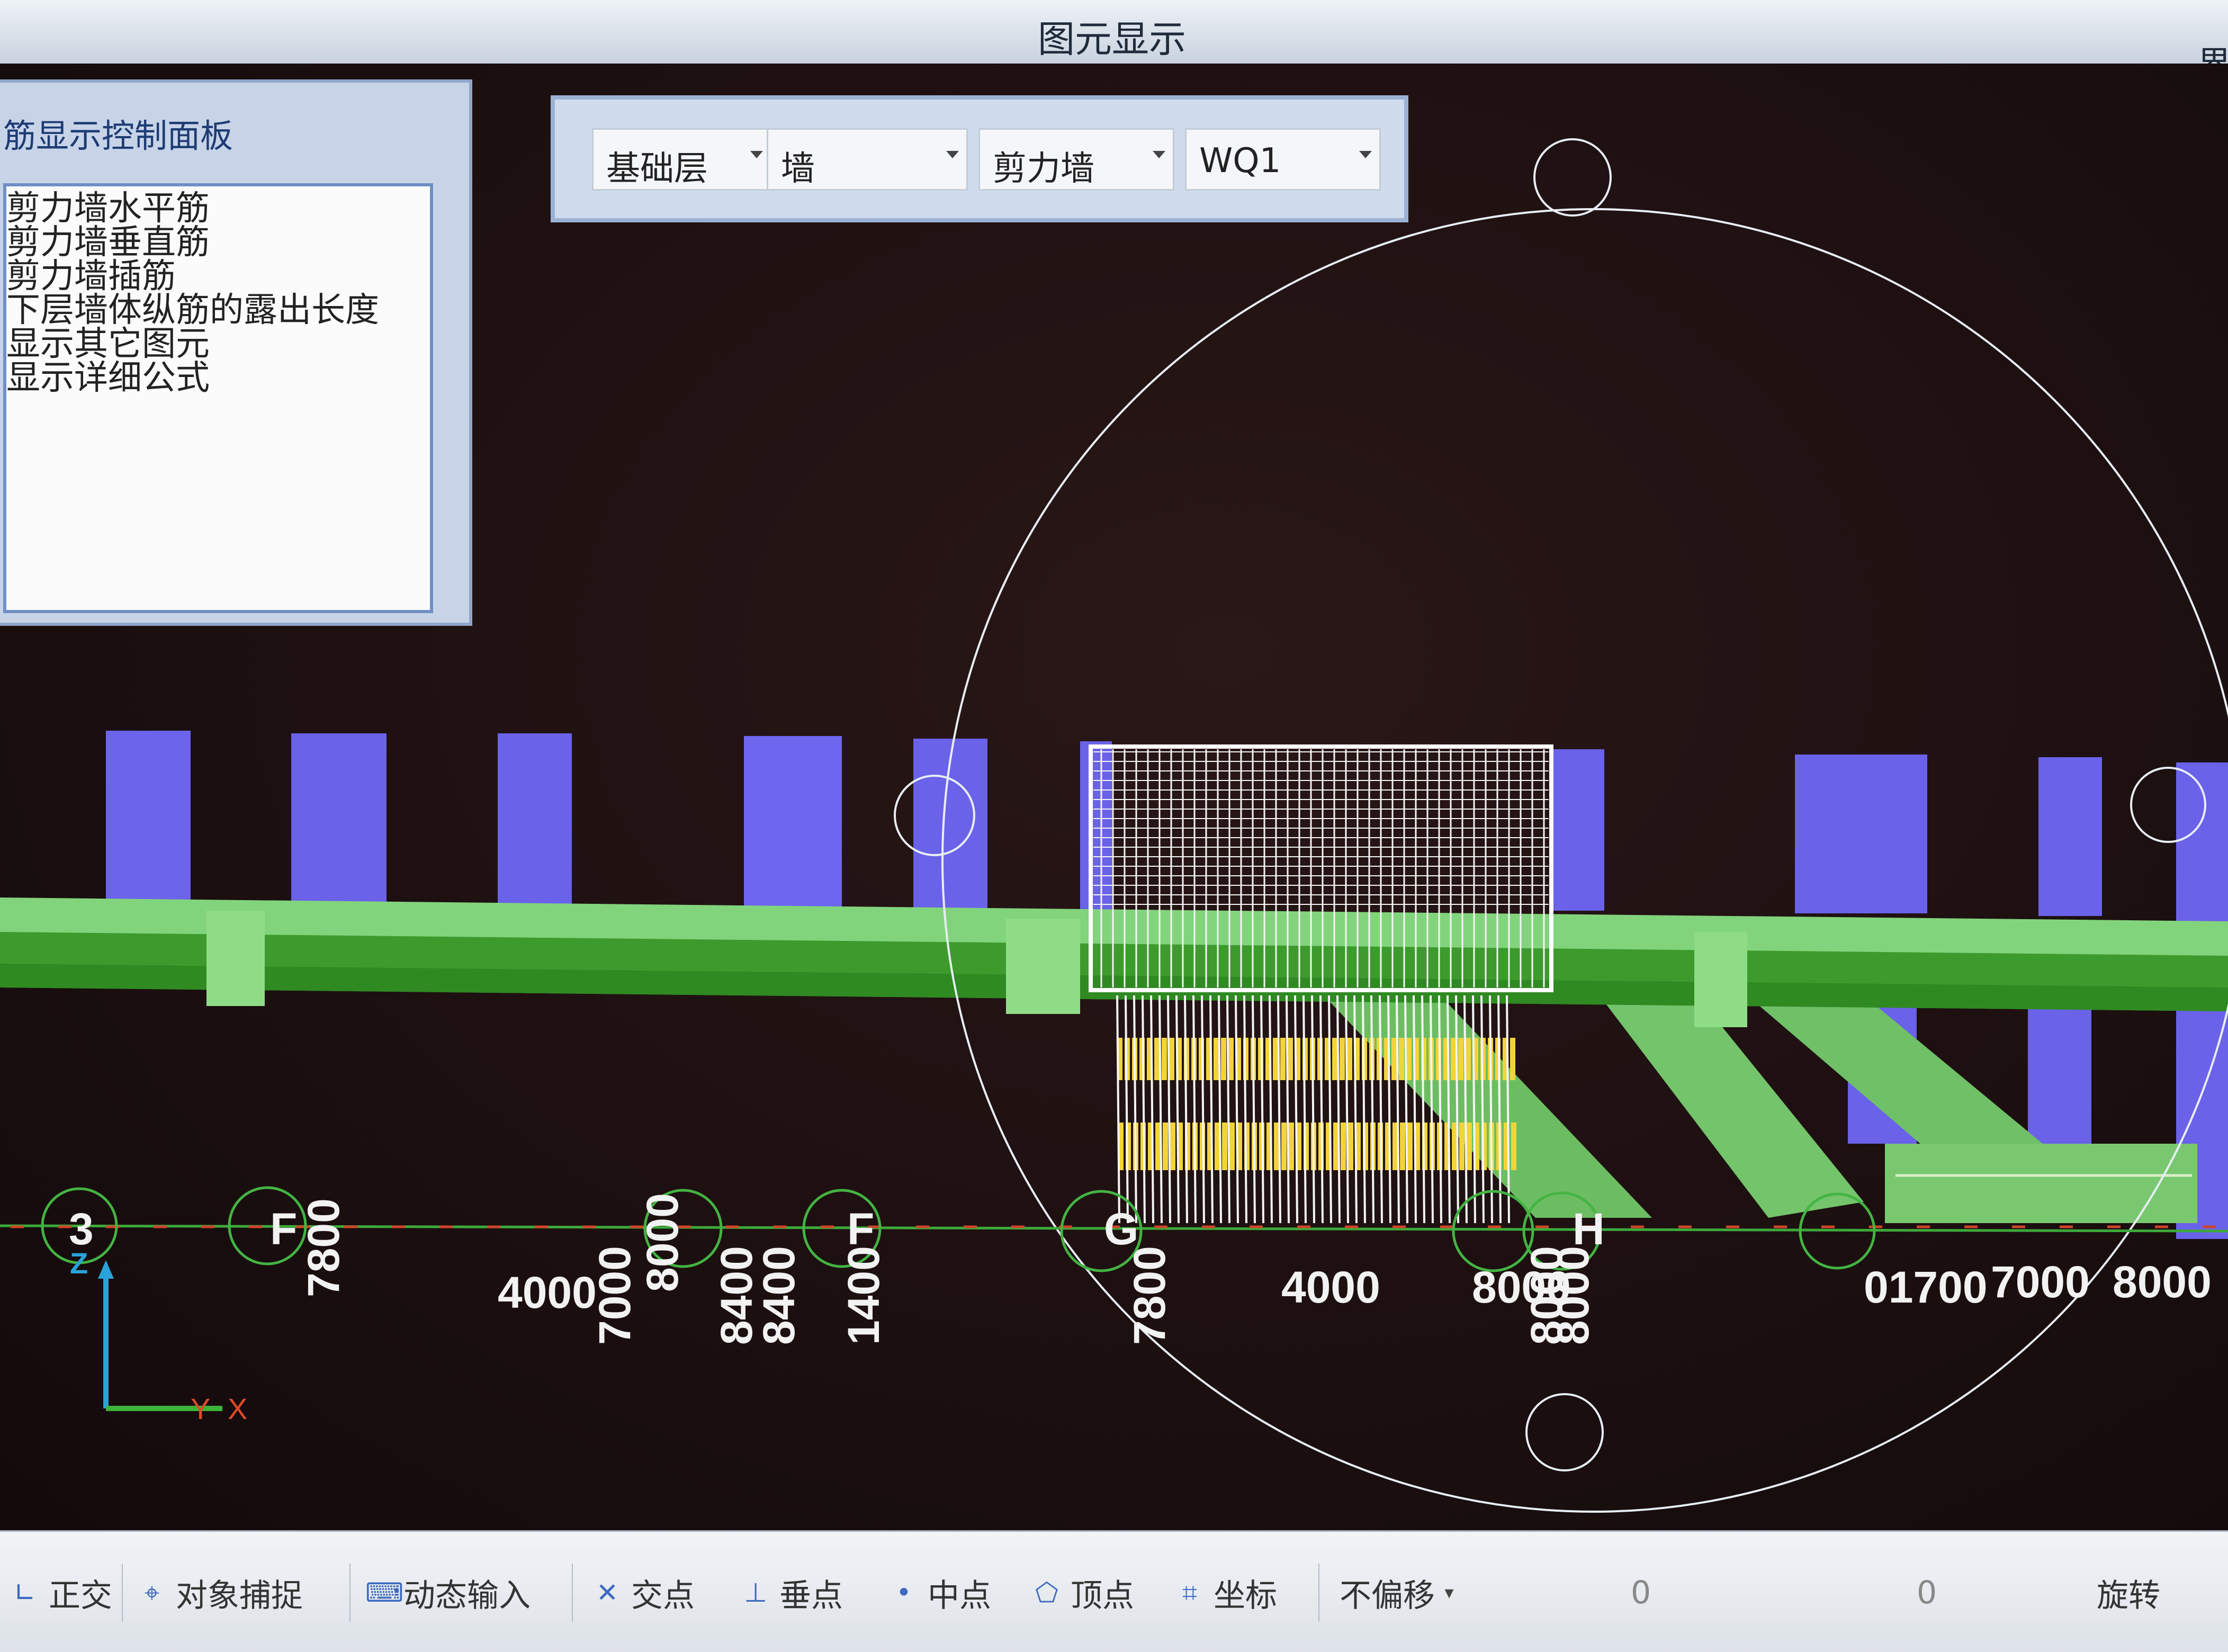 The image size is (2228, 1652). What do you see at coordinates (1449, 1592) in the screenshot?
I see `chevron-down-icon: ▾` at bounding box center [1449, 1592].